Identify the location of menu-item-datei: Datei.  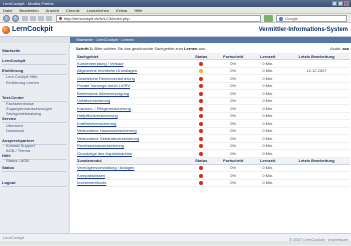
(7, 10).